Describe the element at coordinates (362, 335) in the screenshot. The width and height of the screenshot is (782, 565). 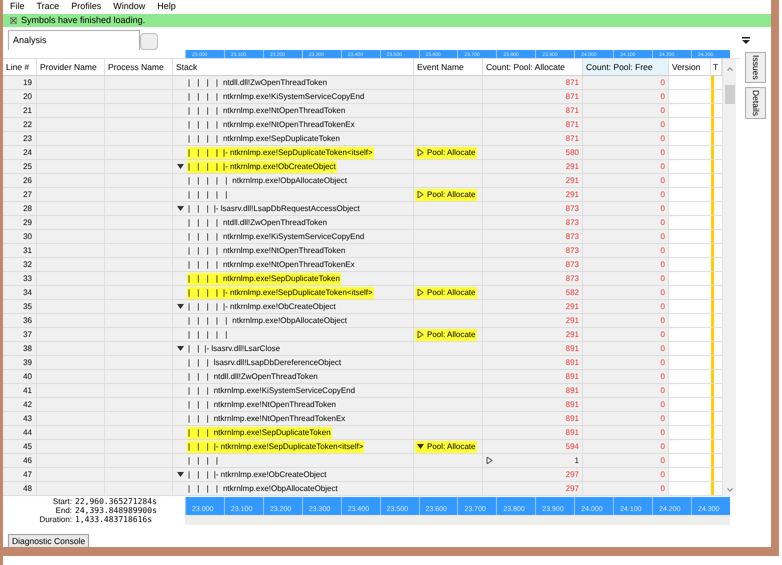
I see `table-row: 37 | | | | | Pool: Allocate 291 0` at that location.